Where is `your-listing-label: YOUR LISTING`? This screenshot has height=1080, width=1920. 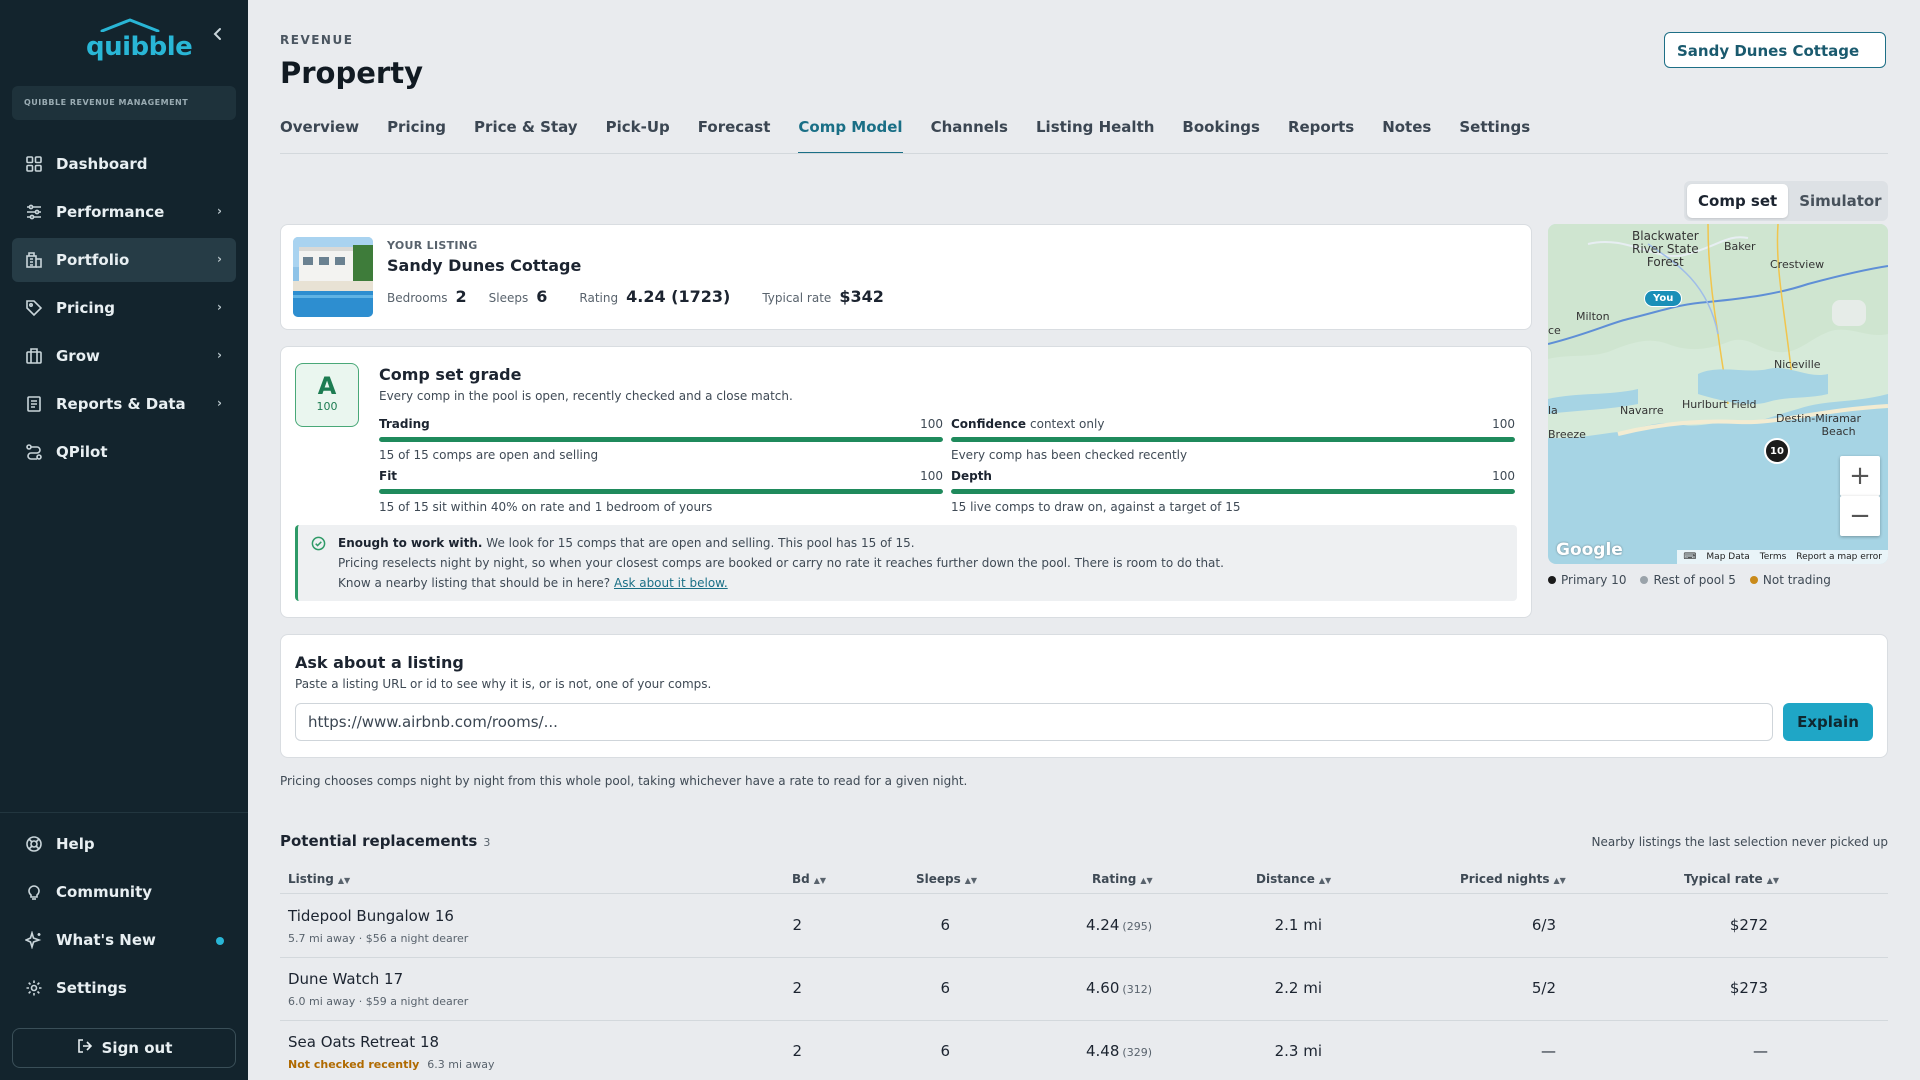 your-listing-label: YOUR LISTING is located at coordinates (432, 245).